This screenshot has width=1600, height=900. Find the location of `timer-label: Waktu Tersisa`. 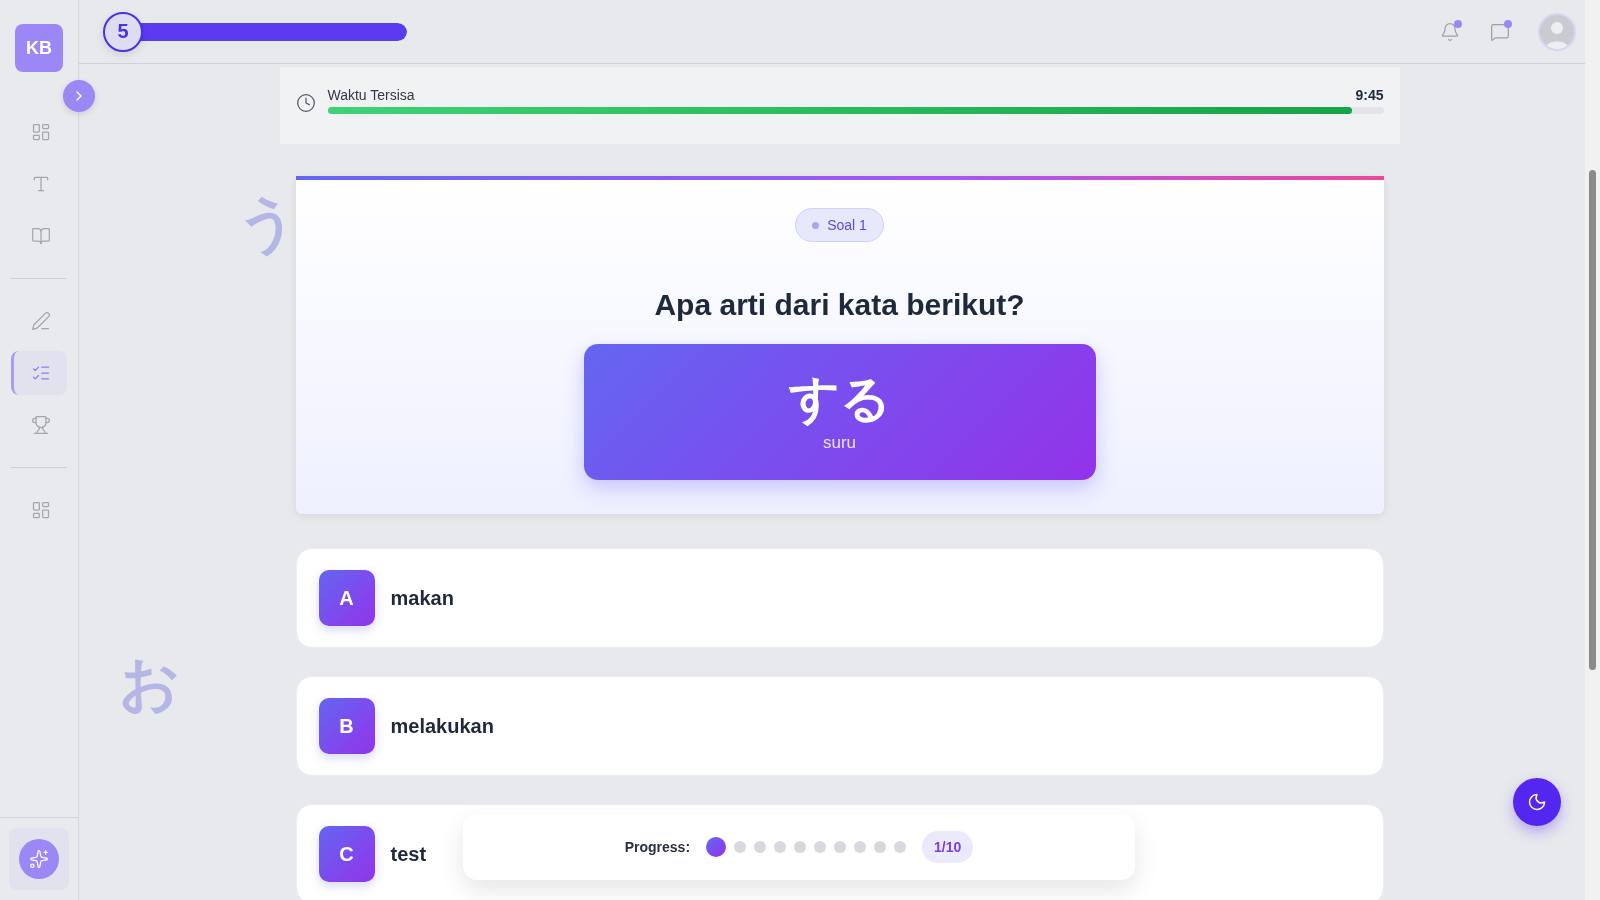

timer-label: Waktu Tersisa is located at coordinates (371, 95).